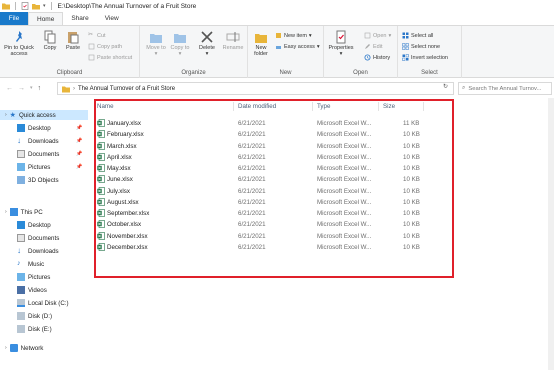  Describe the element at coordinates (31, 212) in the screenshot. I see `nav-this-pc-label: This PC` at that location.